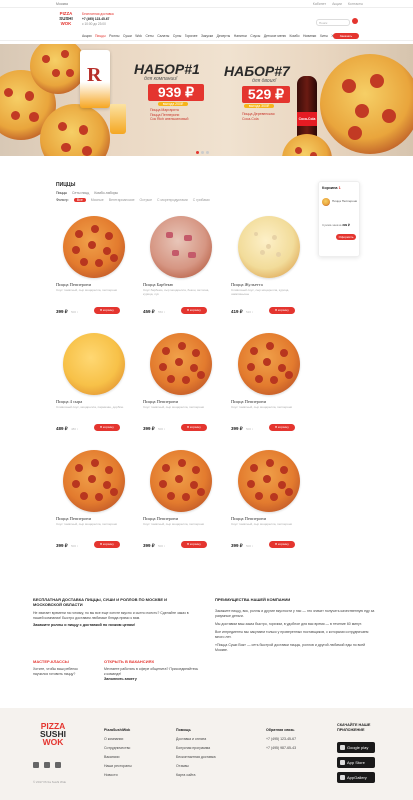 The width and height of the screenshot is (413, 800). What do you see at coordinates (337, 4) in the screenshot?
I see `top-link: Акции` at bounding box center [337, 4].